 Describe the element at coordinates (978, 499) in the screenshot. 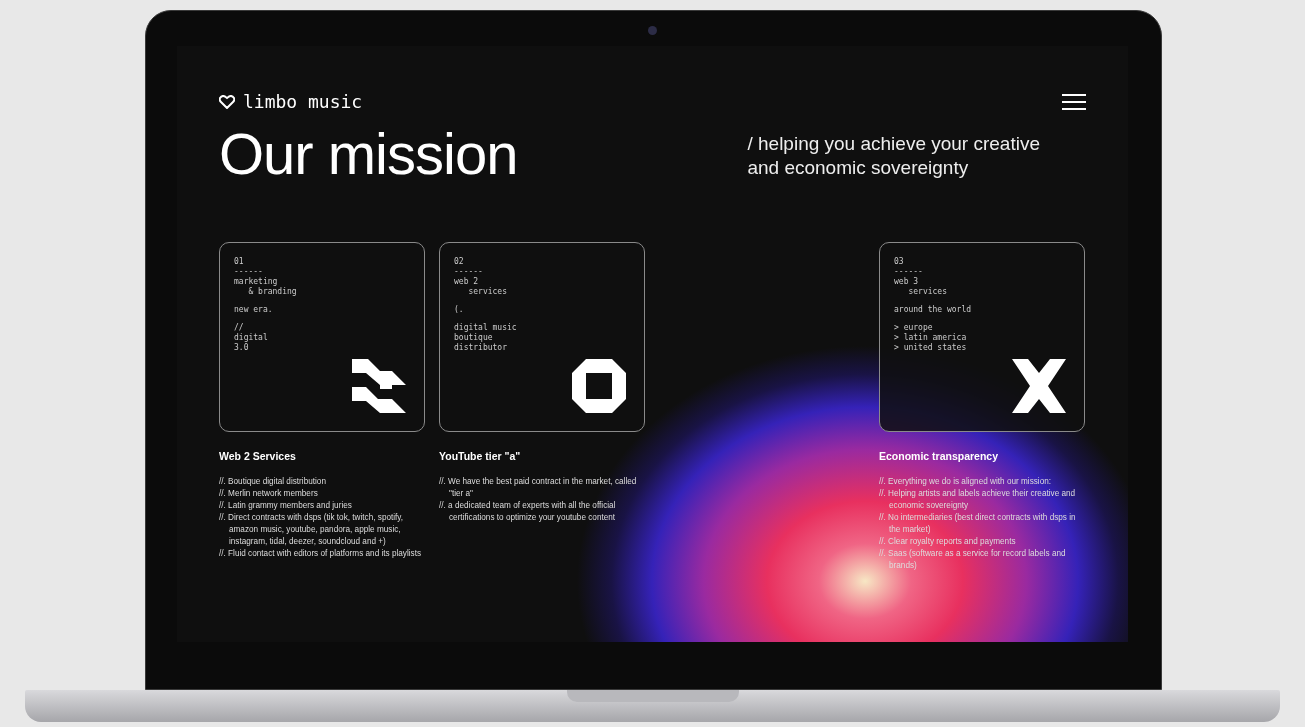

I see `list-item: //. Helping artists and labels achieve their creative and economic sovereignty` at that location.